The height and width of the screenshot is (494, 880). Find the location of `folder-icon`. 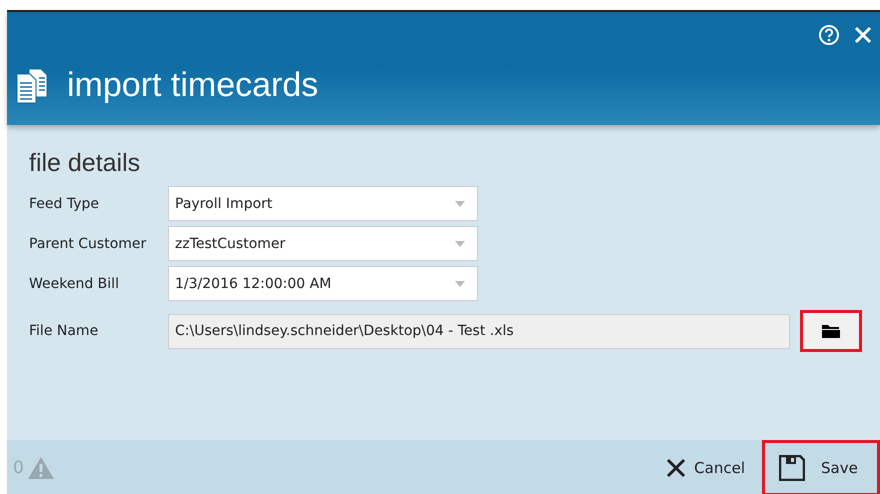

folder-icon is located at coordinates (831, 331).